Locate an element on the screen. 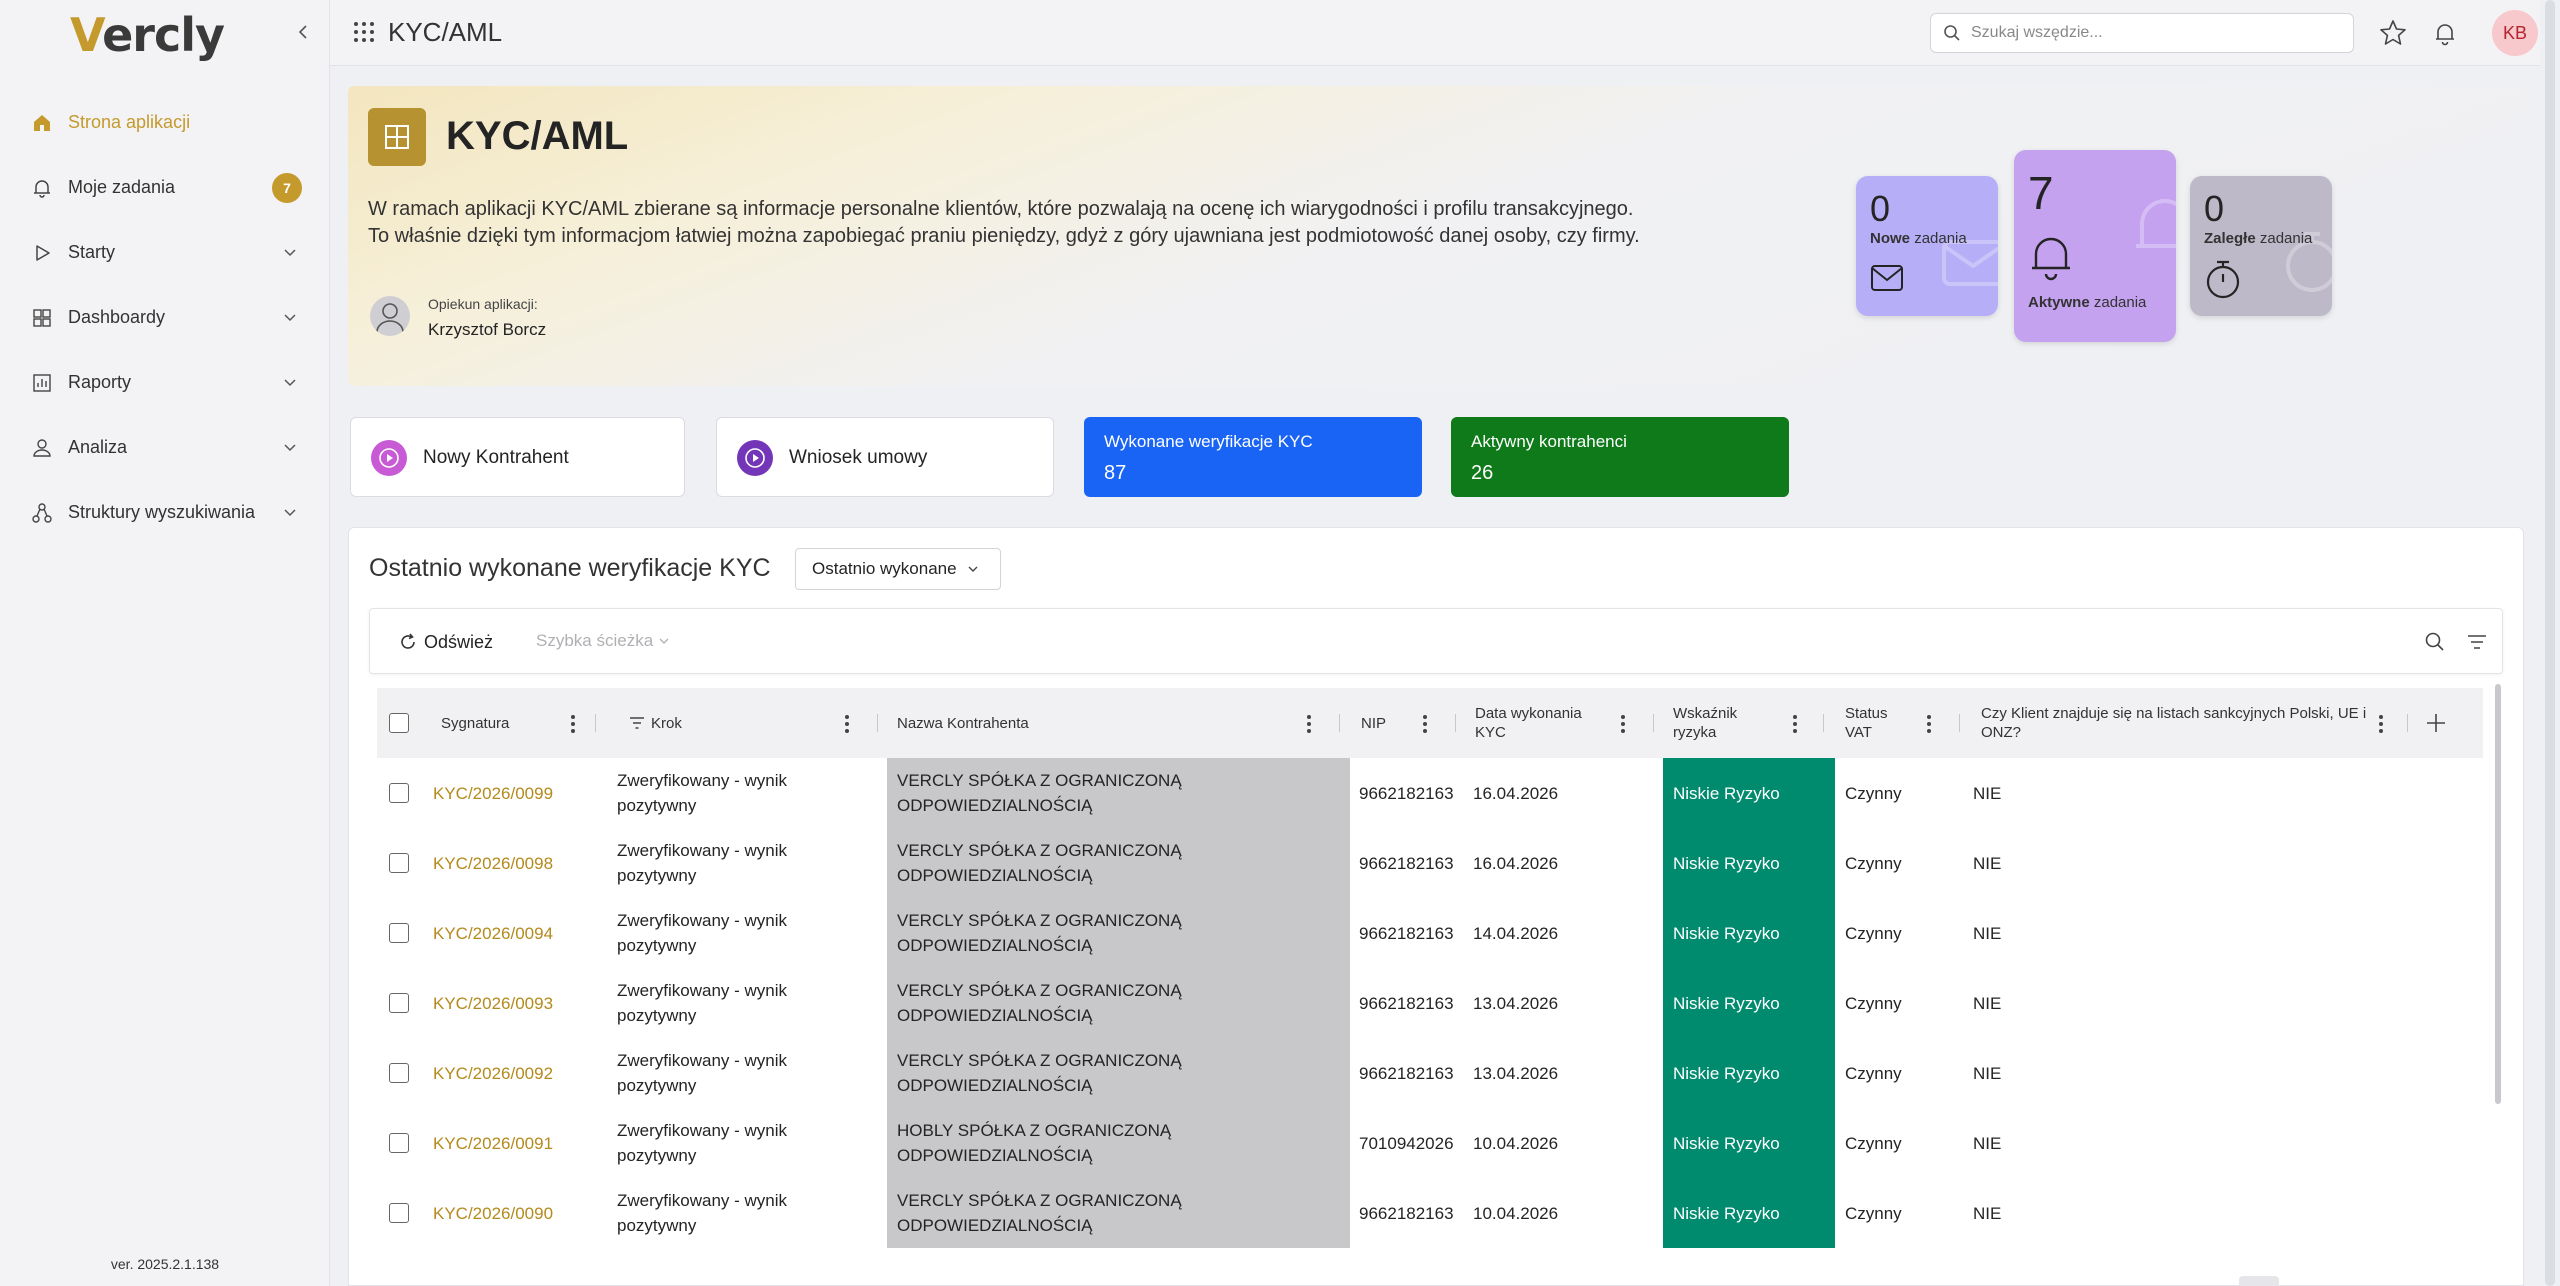 The width and height of the screenshot is (2560, 1286). kyc-done-stat-tile: Wykonane weryfikacje KYC 87 is located at coordinates (1253, 457).